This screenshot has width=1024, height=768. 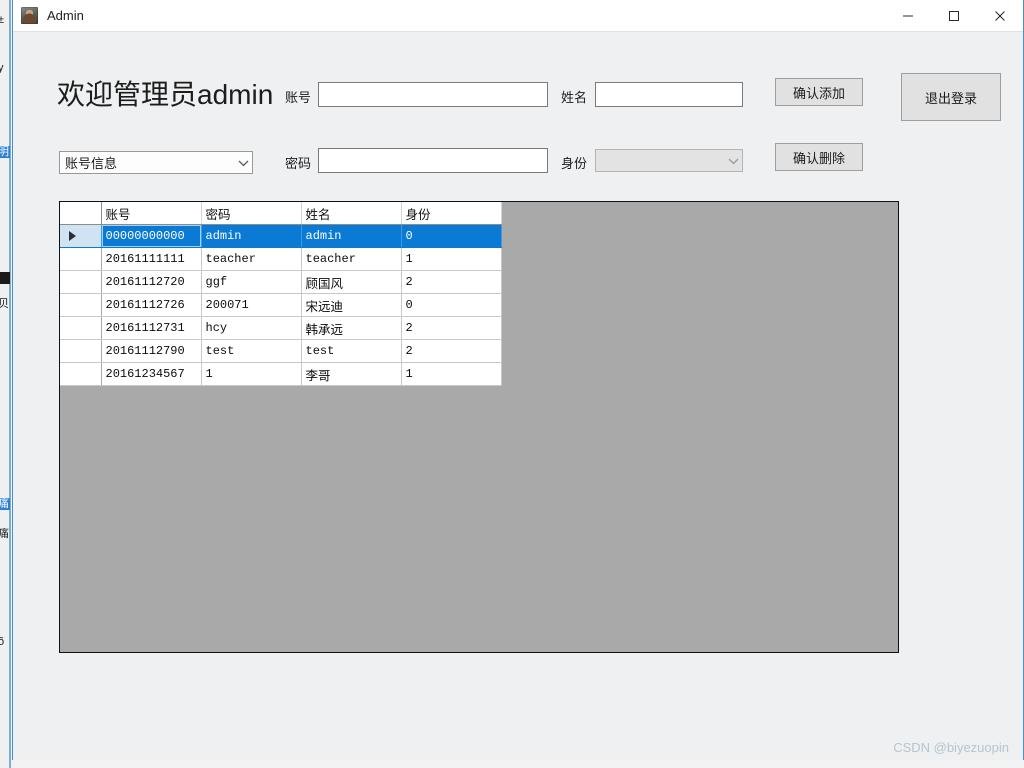 I want to click on cell-name: 李哥, so click(x=351, y=374).